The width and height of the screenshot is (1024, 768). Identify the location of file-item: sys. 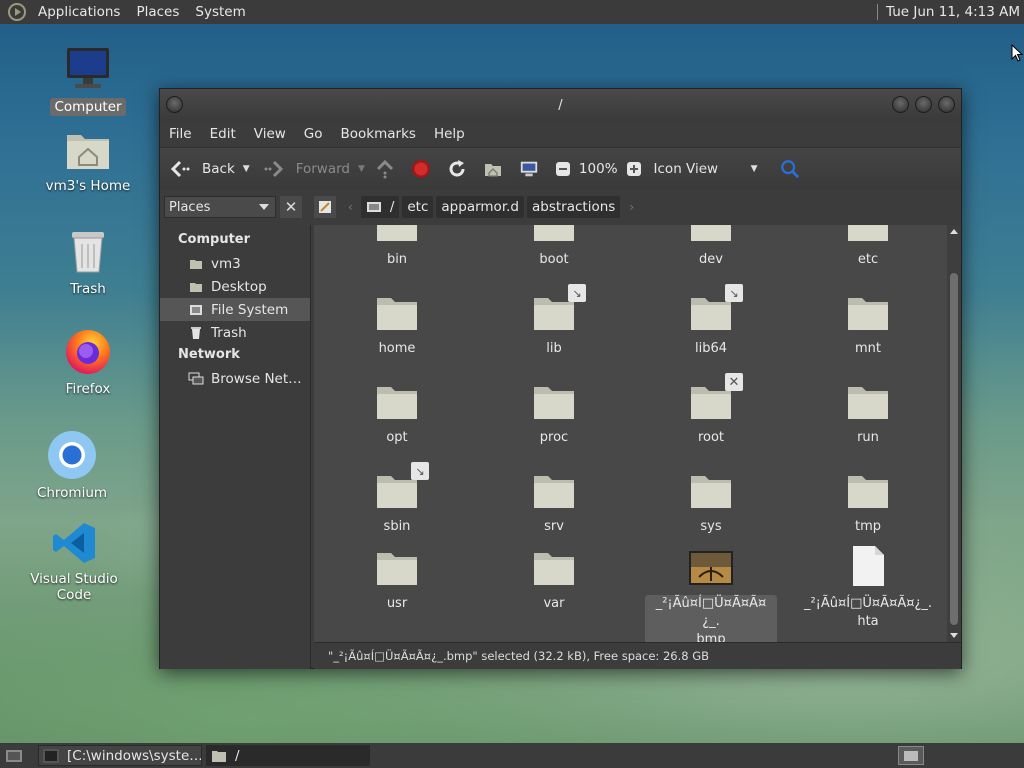
(711, 505).